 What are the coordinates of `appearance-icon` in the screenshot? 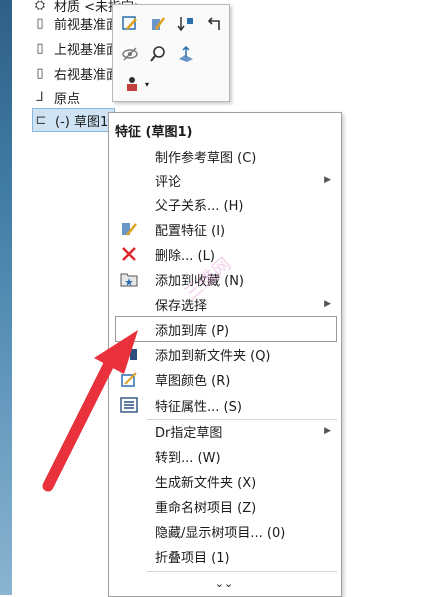 It's located at (131, 84).